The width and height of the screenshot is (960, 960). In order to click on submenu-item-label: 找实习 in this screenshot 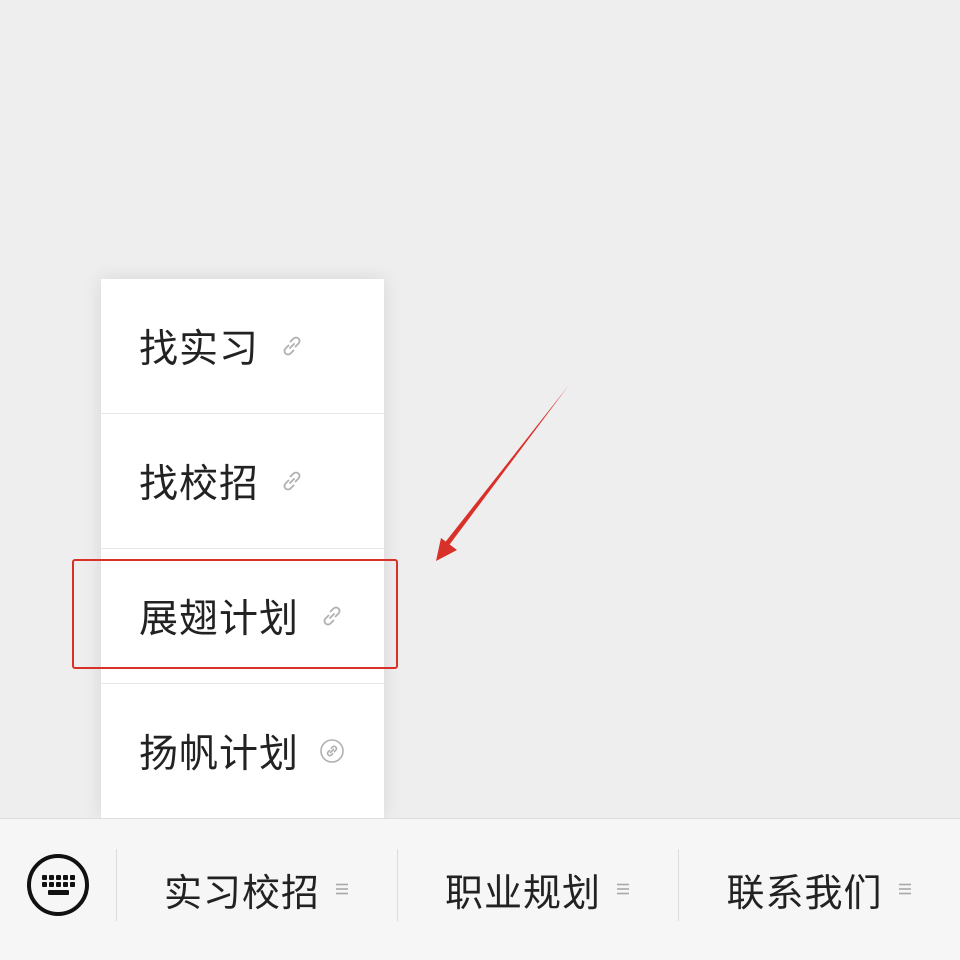, I will do `click(199, 349)`.